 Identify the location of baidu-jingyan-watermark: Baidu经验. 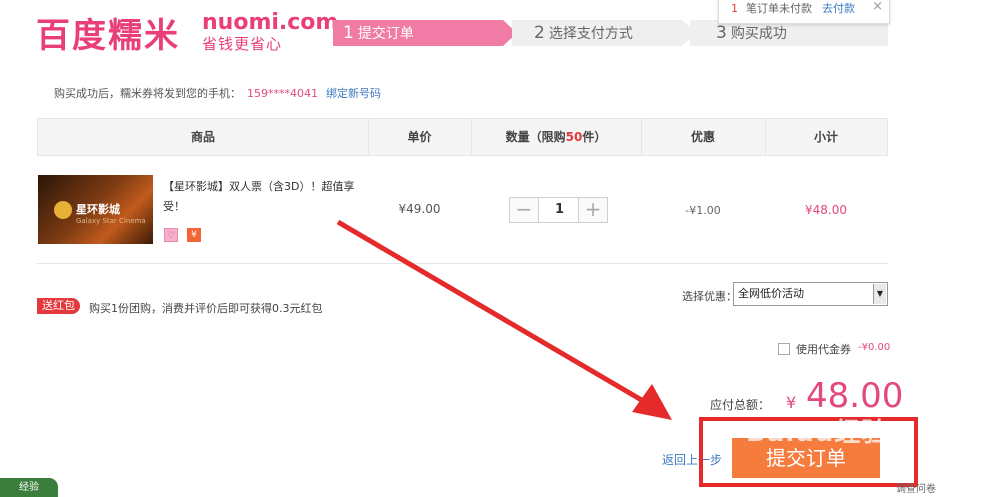
(817, 433).